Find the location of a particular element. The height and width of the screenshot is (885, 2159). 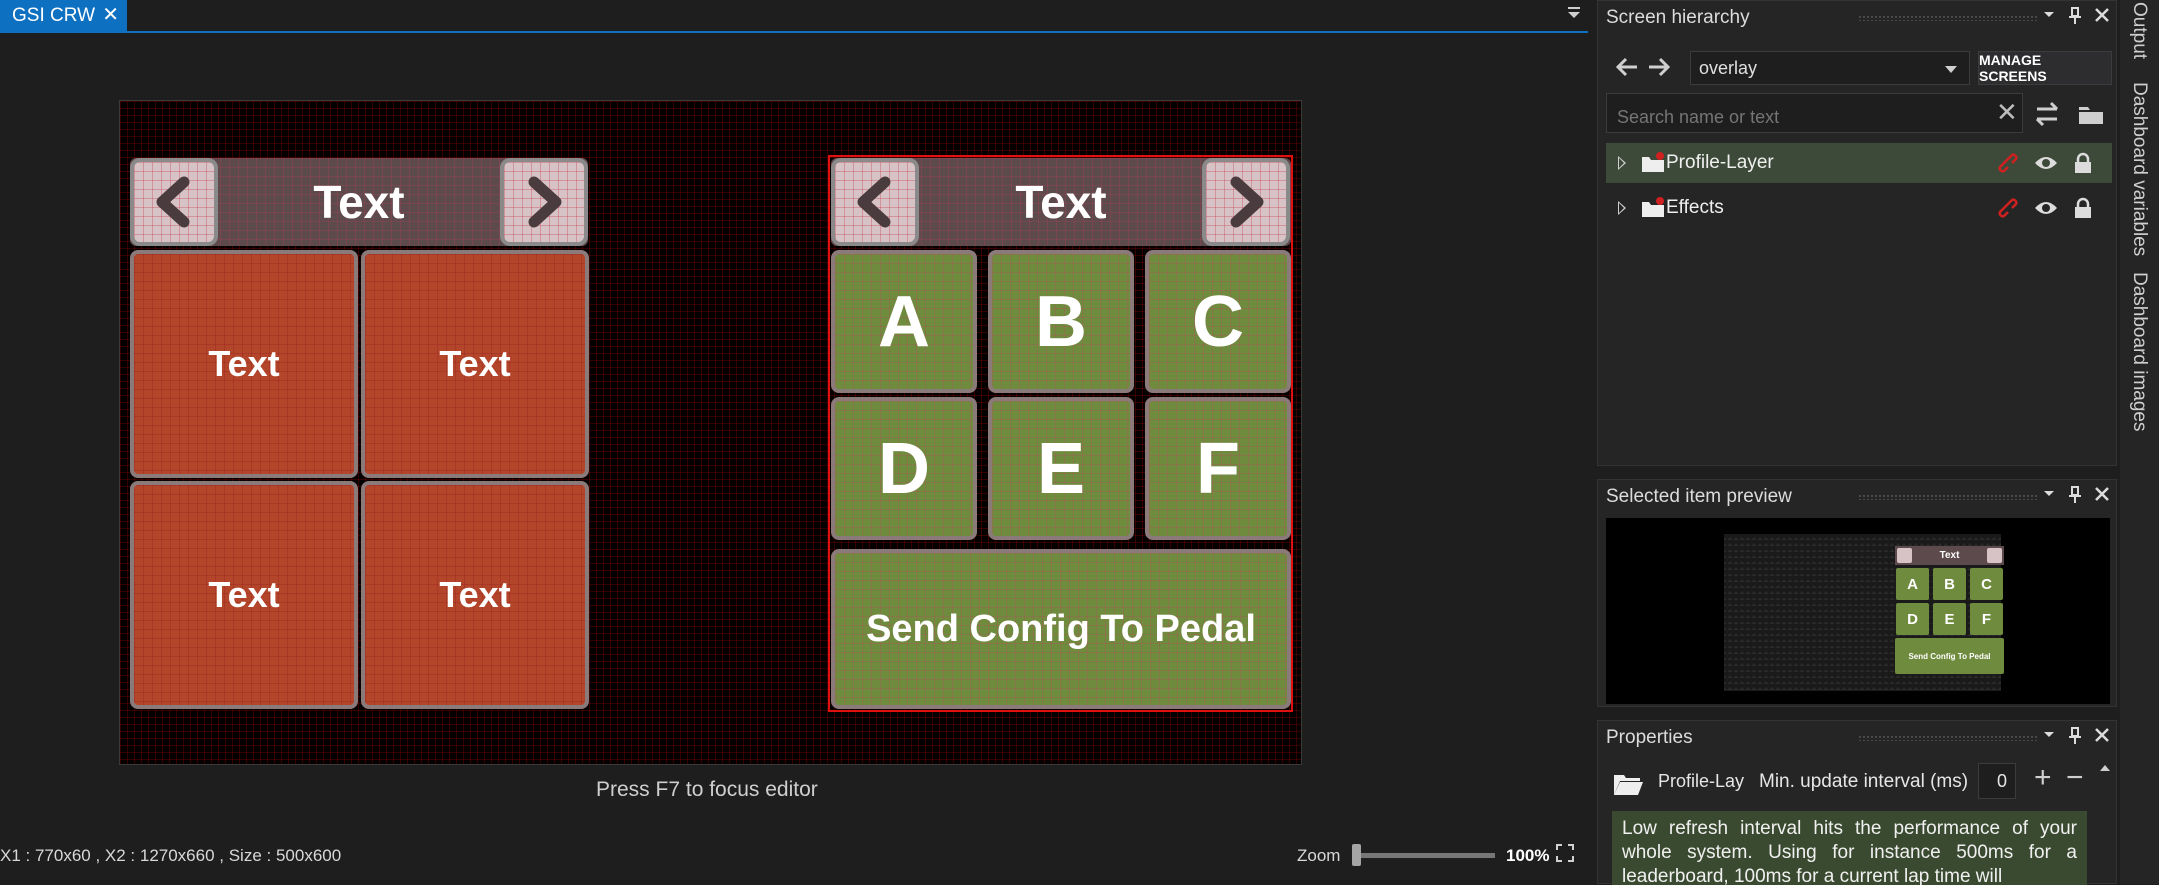

search-input is located at coordinates (1814, 113).